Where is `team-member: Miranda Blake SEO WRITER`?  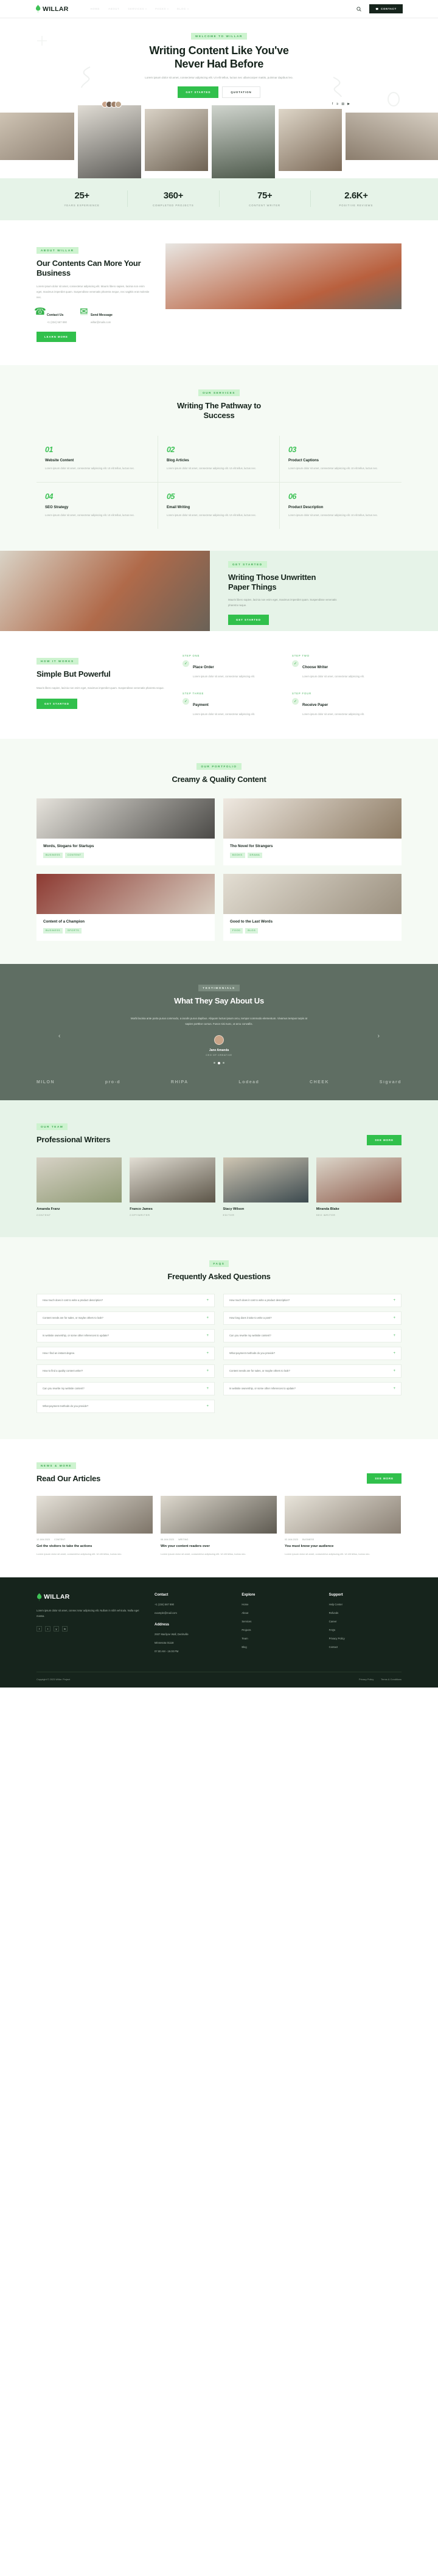
team-member: Miranda Blake SEO WRITER is located at coordinates (358, 1186).